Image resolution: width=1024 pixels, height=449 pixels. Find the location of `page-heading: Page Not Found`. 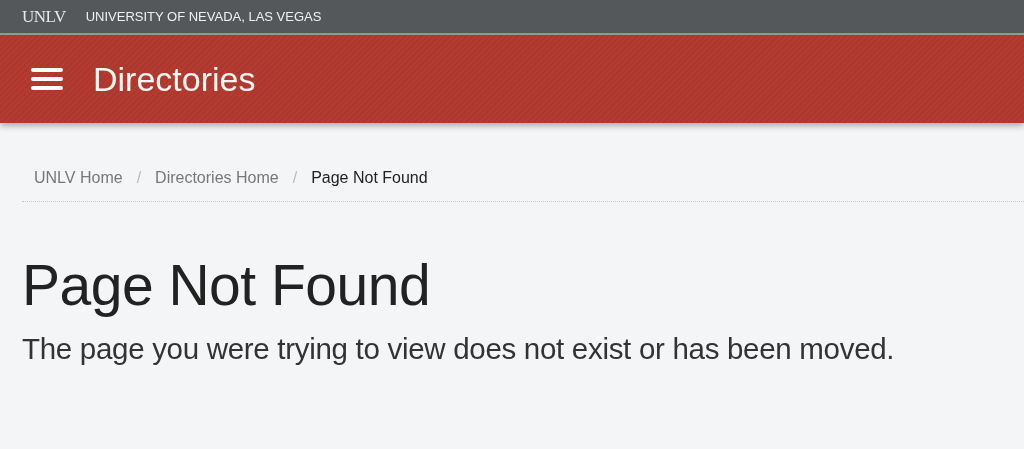

page-heading: Page Not Found is located at coordinates (227, 285).